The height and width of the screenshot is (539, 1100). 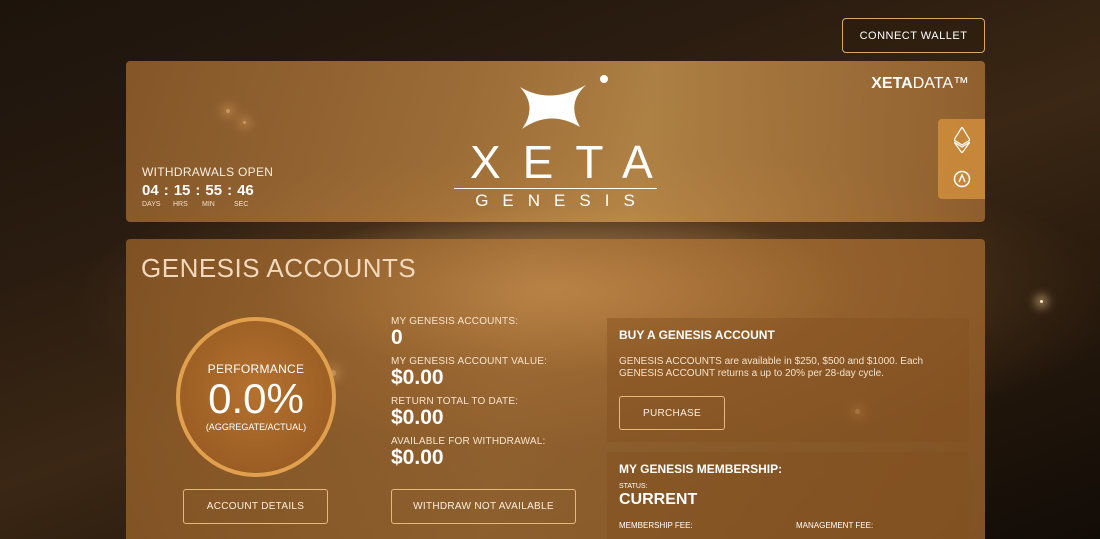 I want to click on brand-rest: DATA™, so click(x=940, y=83).